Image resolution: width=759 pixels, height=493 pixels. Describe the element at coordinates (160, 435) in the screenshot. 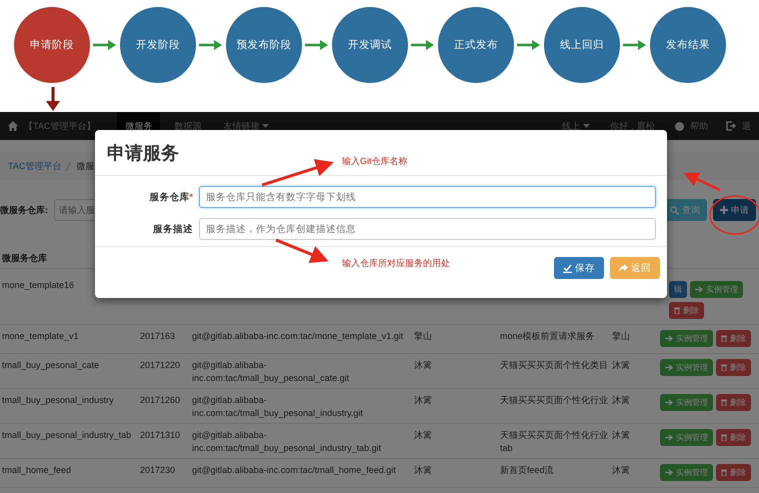

I see `table-cell: 20171310` at that location.